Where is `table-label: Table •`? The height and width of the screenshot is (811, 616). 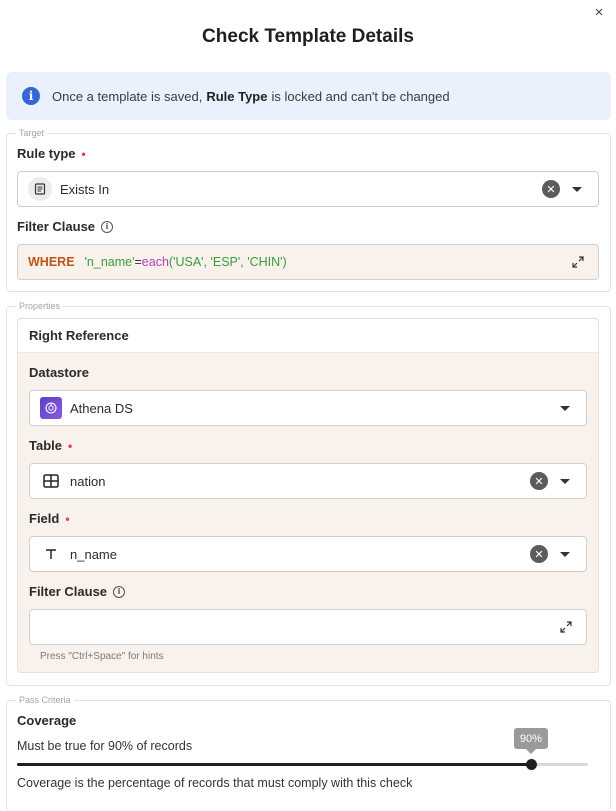
table-label: Table • is located at coordinates (51, 445).